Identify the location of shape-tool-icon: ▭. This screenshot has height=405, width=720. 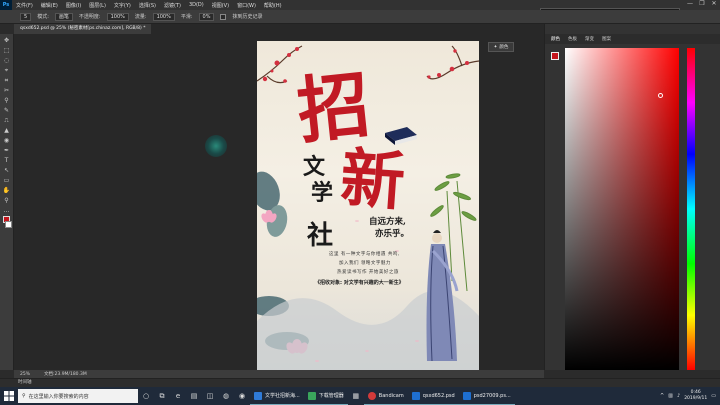
(7, 180).